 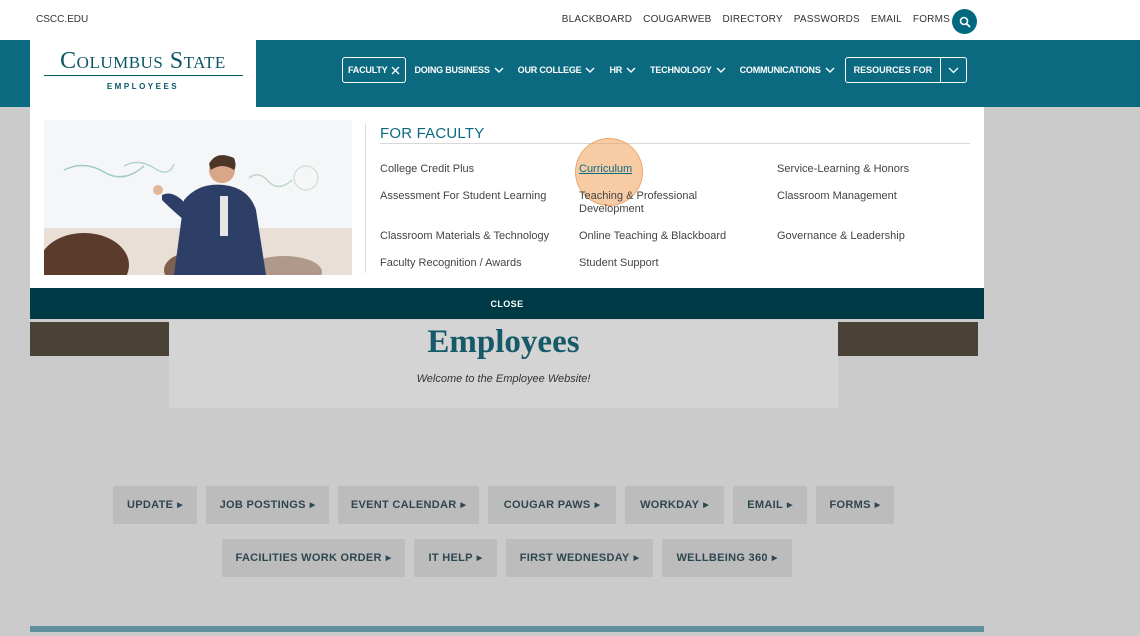 I want to click on mega-menu-rule, so click(x=675, y=143).